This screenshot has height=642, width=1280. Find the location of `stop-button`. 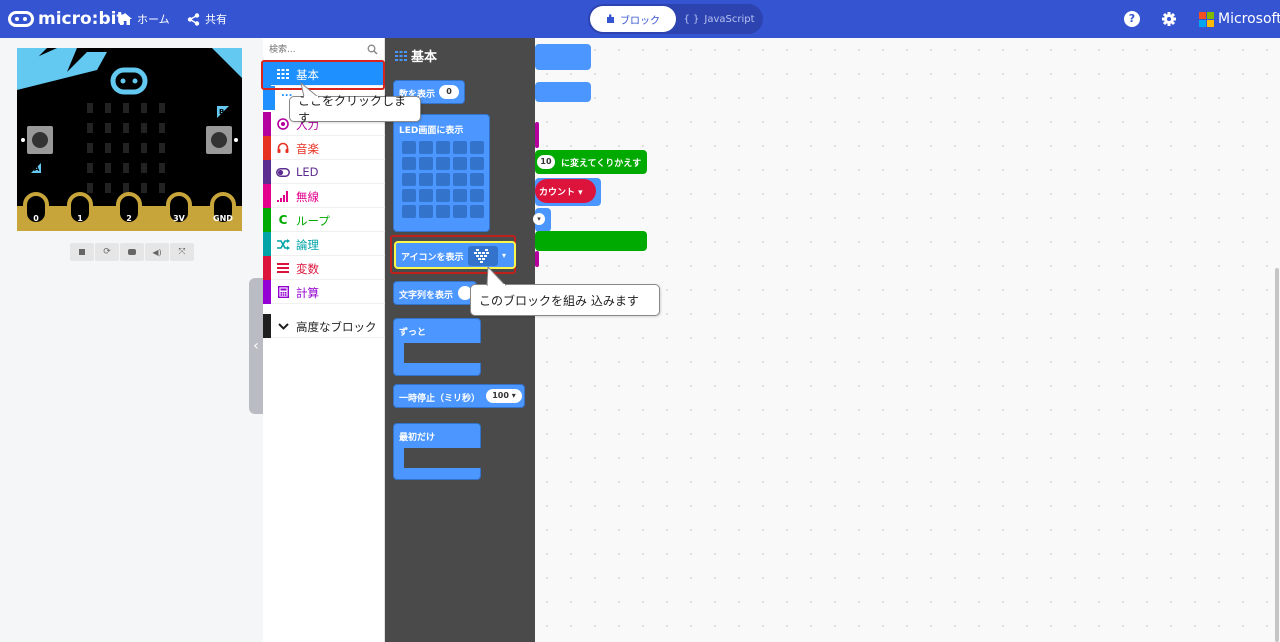

stop-button is located at coordinates (82, 252).